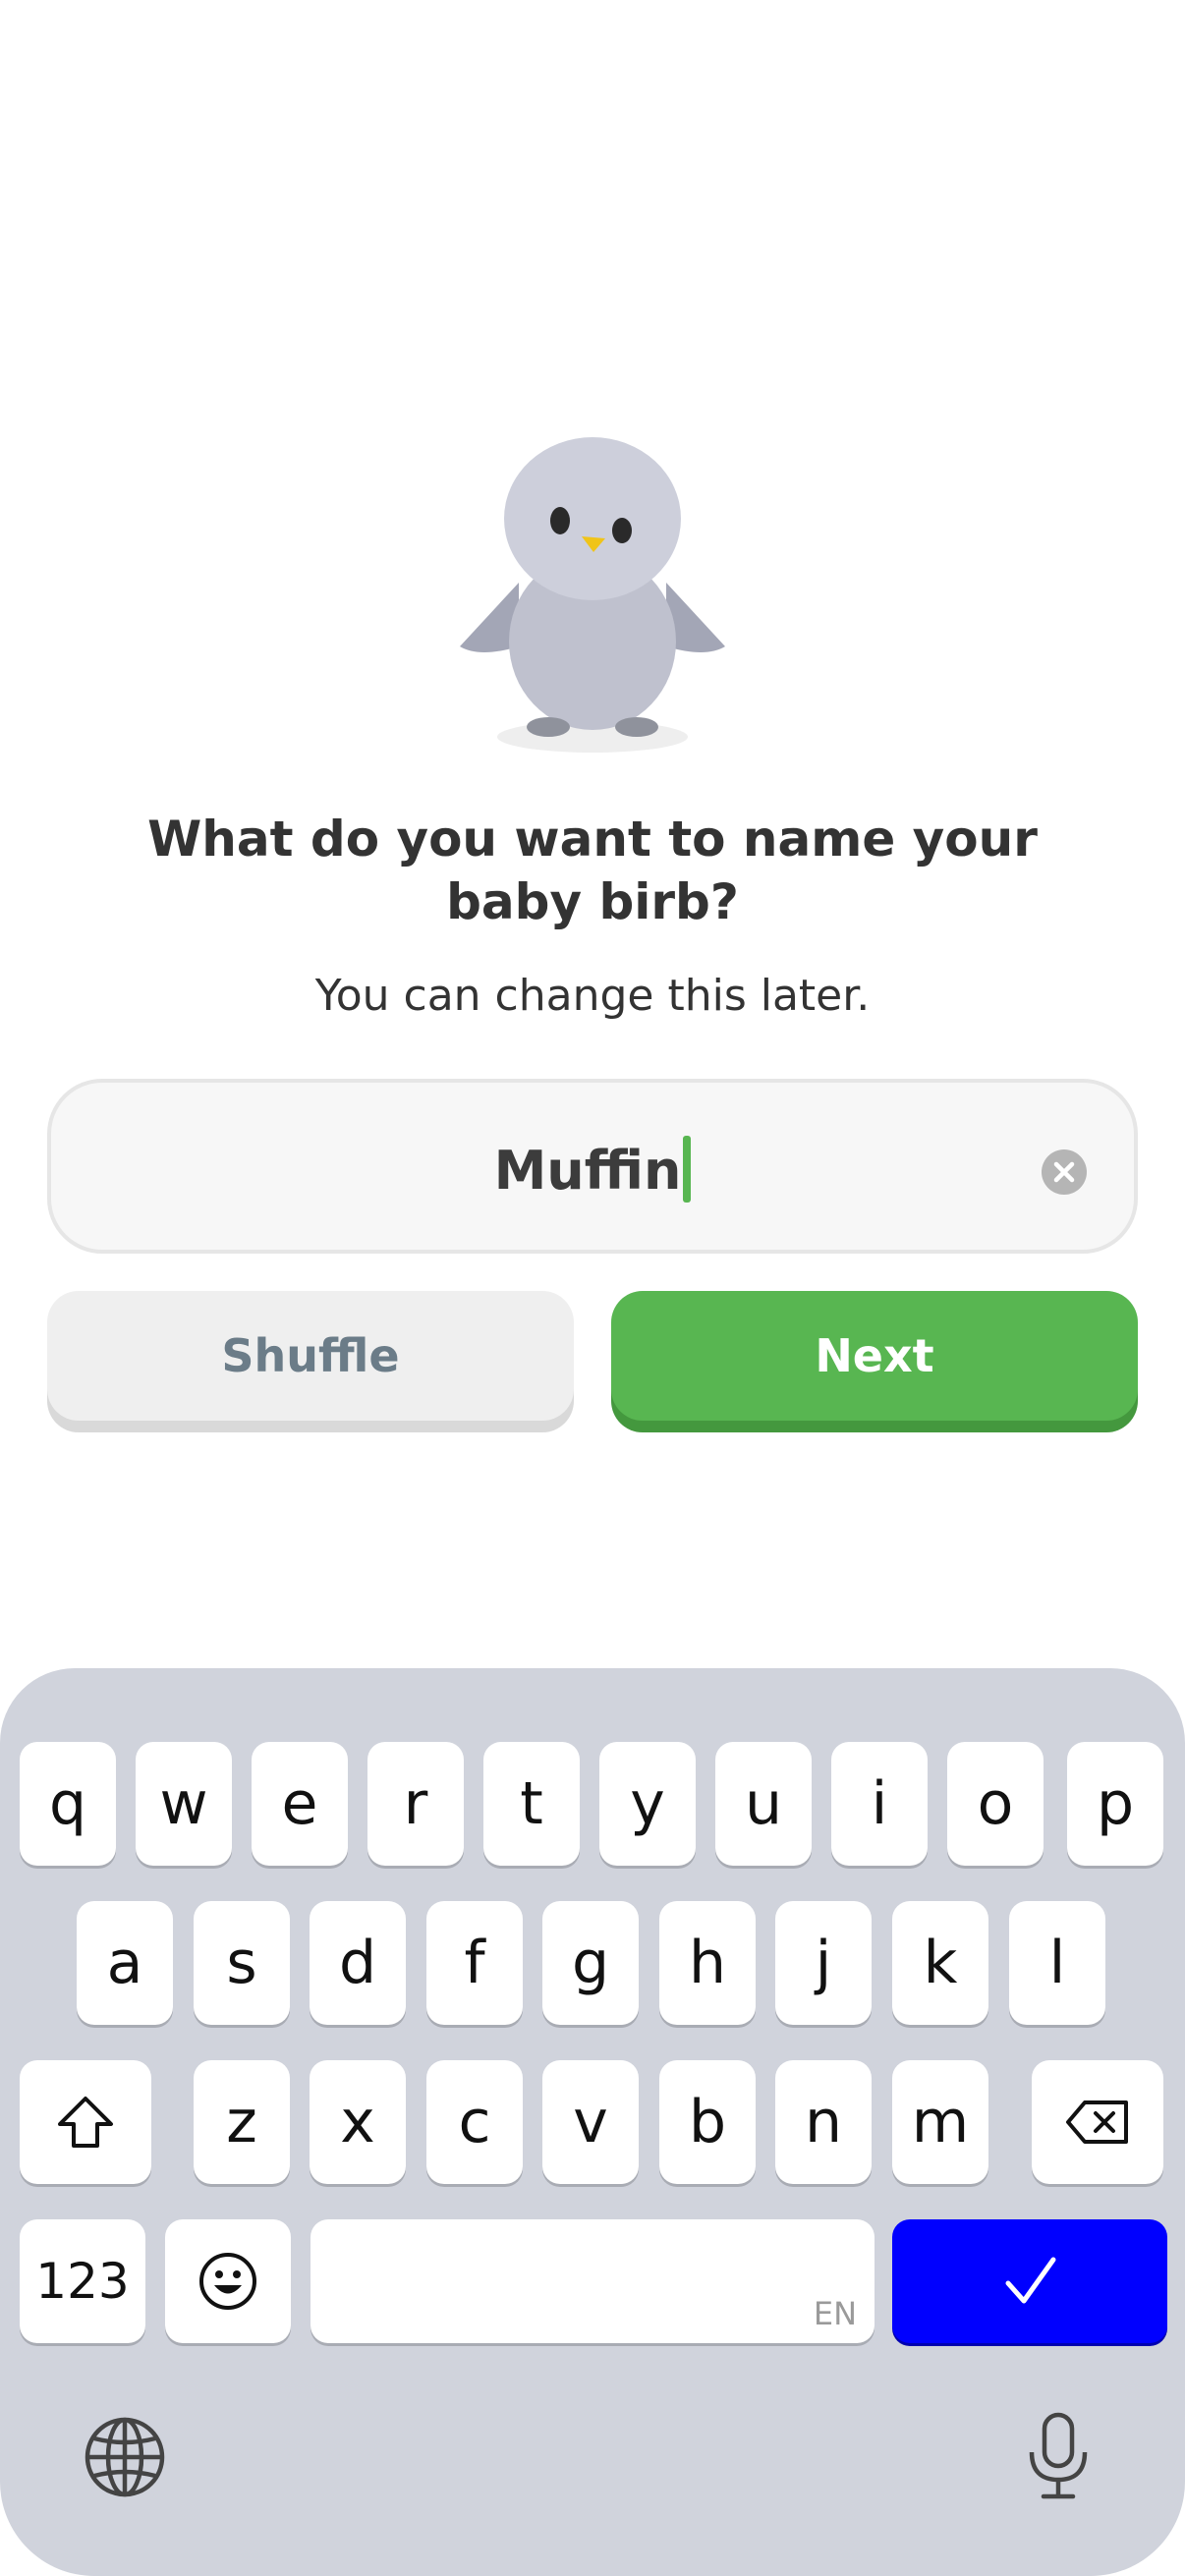 This screenshot has height=2576, width=1185. I want to click on microphone-icon, so click(1058, 2456).